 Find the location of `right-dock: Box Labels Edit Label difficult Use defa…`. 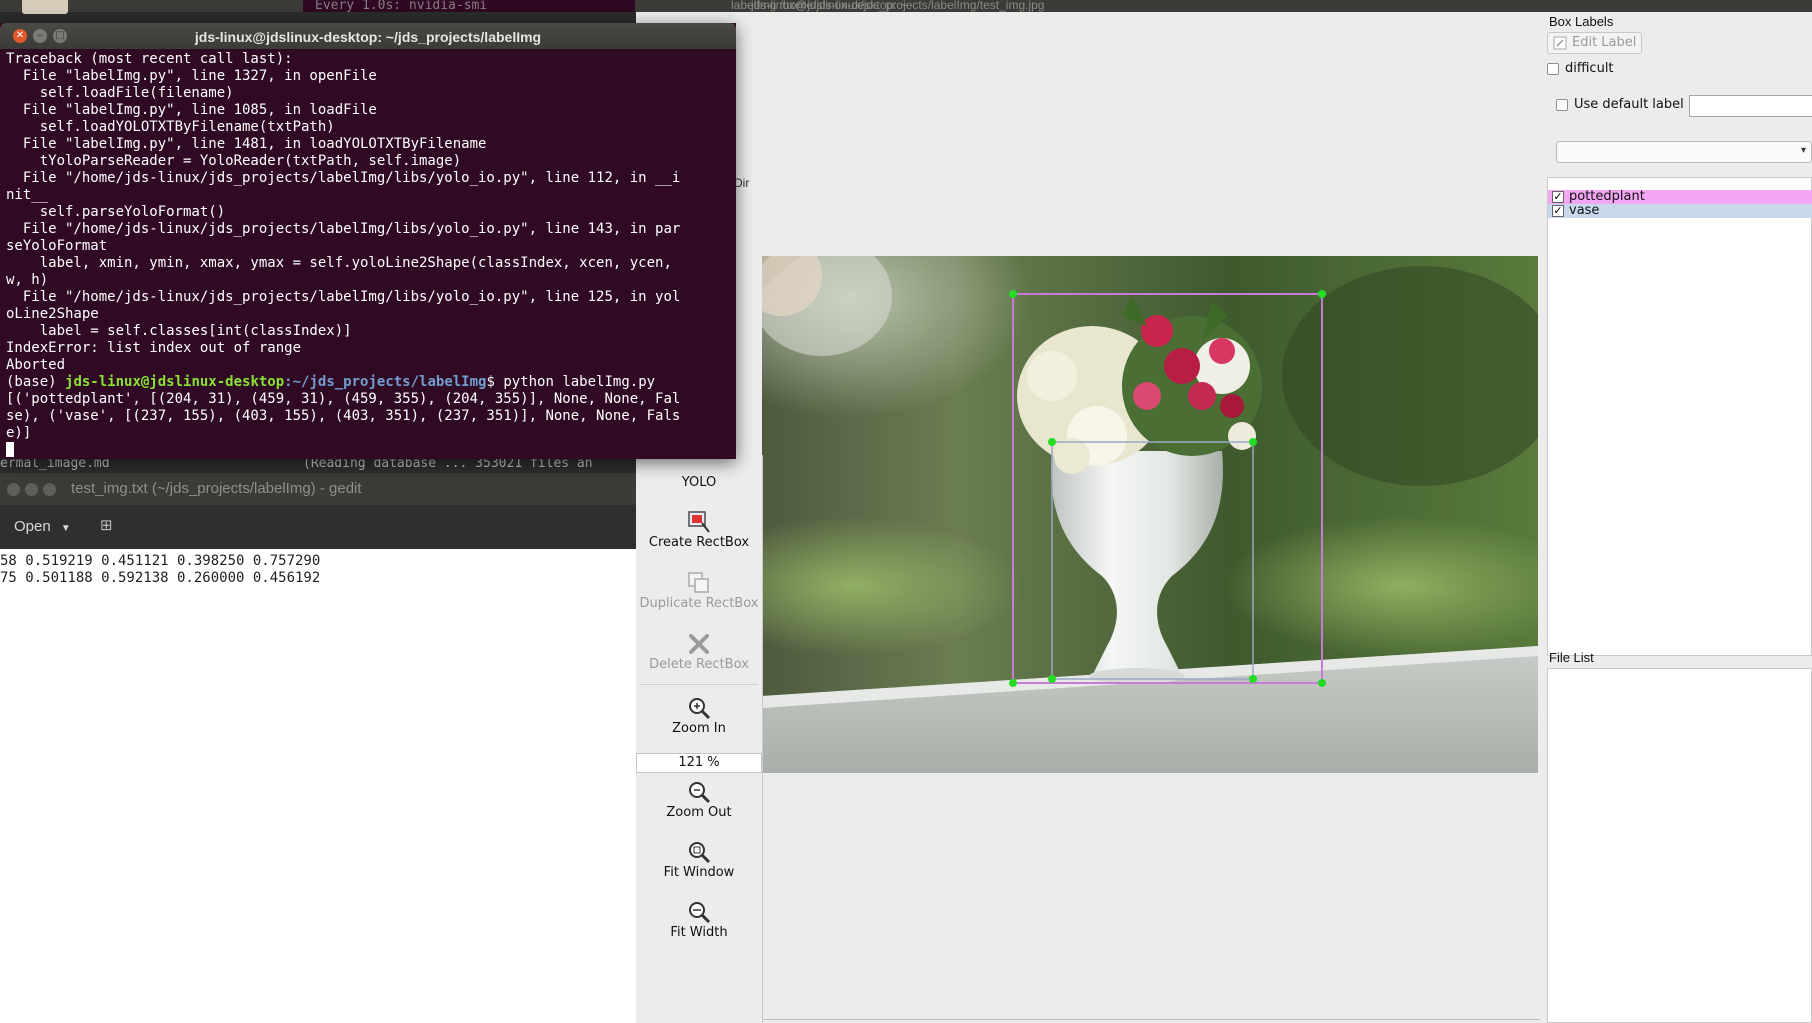

right-dock: Box Labels Edit Label difficult Use defa… is located at coordinates (1676, 517).